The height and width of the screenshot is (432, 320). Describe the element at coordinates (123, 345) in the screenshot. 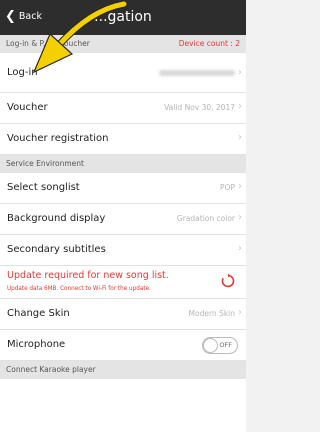

I see `microphone-row: Microphone OFF` at that location.